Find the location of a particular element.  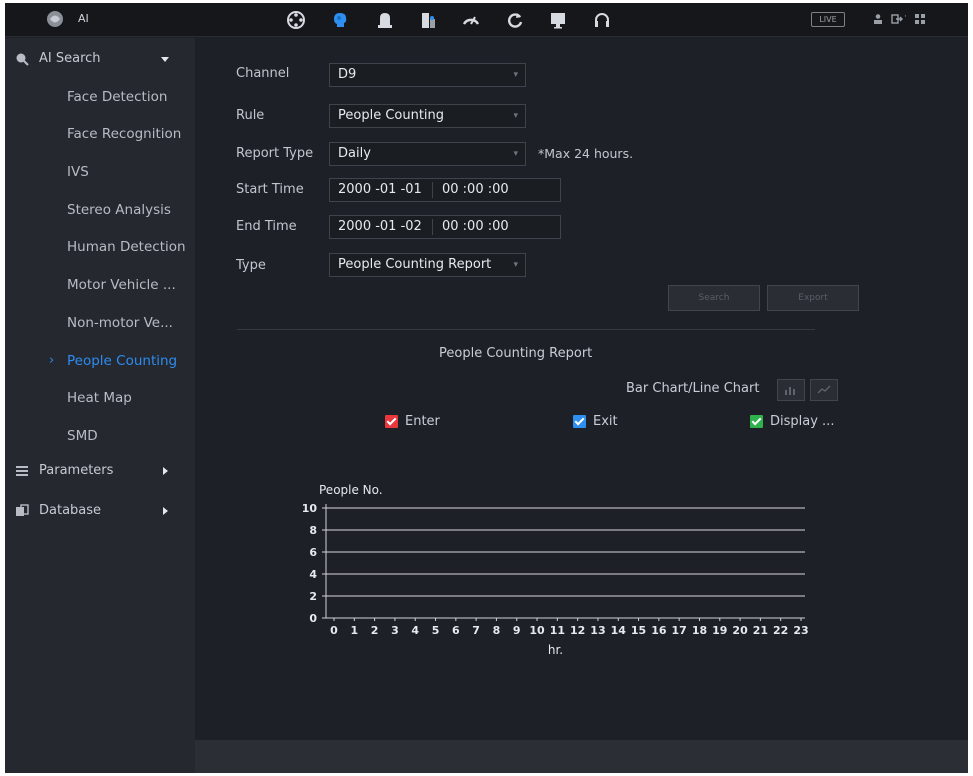

top-bar: AI LIVE · is located at coordinates (486, 20).